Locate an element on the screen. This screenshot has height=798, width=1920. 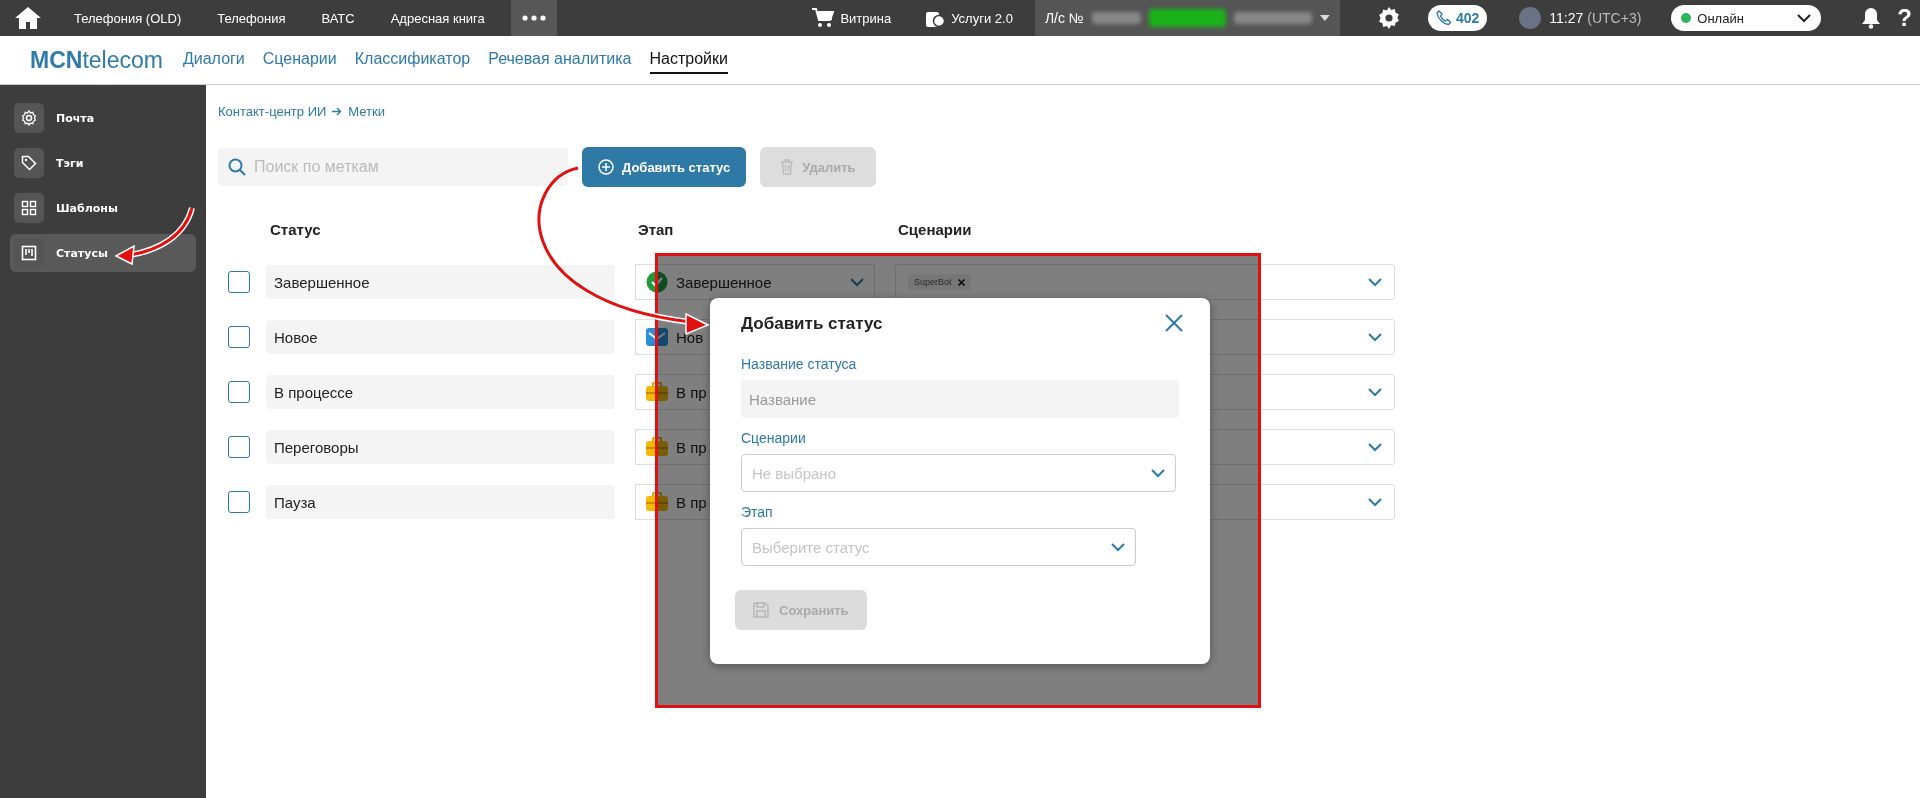
column-header: Сценарии is located at coordinates (935, 229).